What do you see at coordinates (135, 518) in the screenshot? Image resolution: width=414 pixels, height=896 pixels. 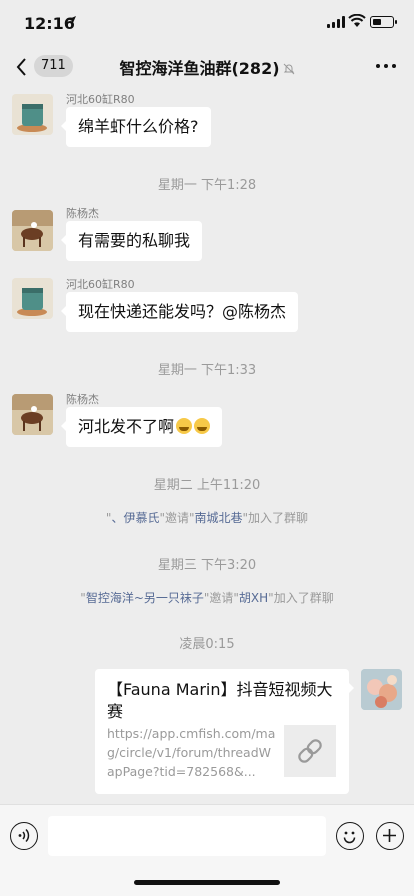 I see `inviter-name: 、伊慕氏` at bounding box center [135, 518].